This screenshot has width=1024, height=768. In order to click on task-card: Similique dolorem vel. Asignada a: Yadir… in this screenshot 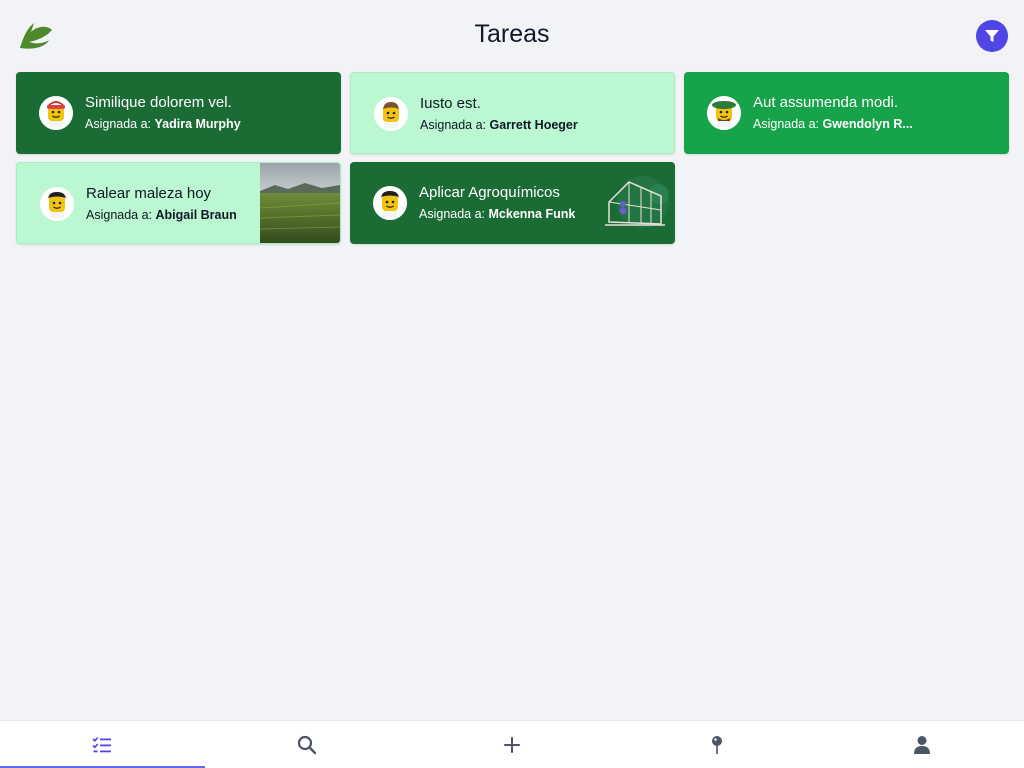, I will do `click(178, 113)`.